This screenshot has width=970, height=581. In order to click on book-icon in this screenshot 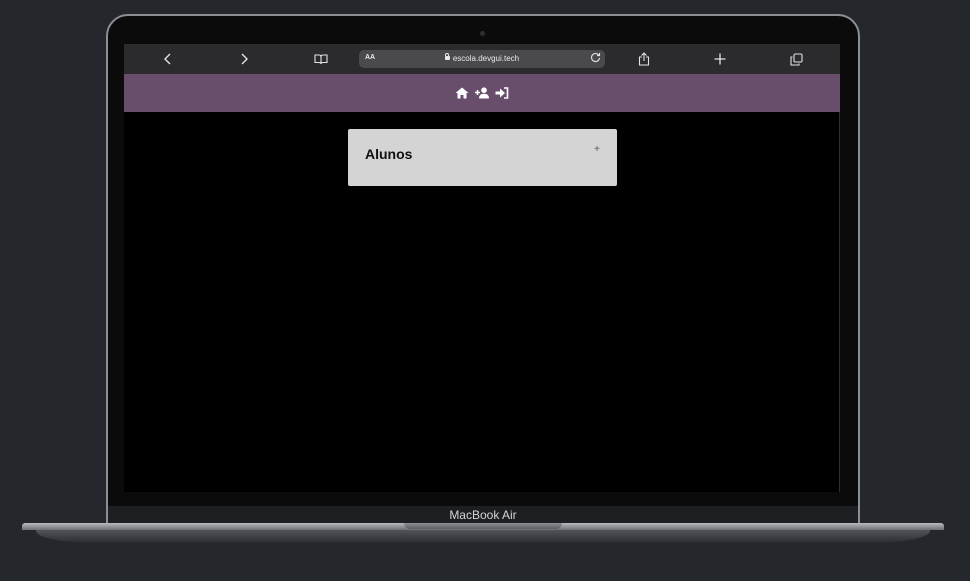, I will do `click(321, 58)`.